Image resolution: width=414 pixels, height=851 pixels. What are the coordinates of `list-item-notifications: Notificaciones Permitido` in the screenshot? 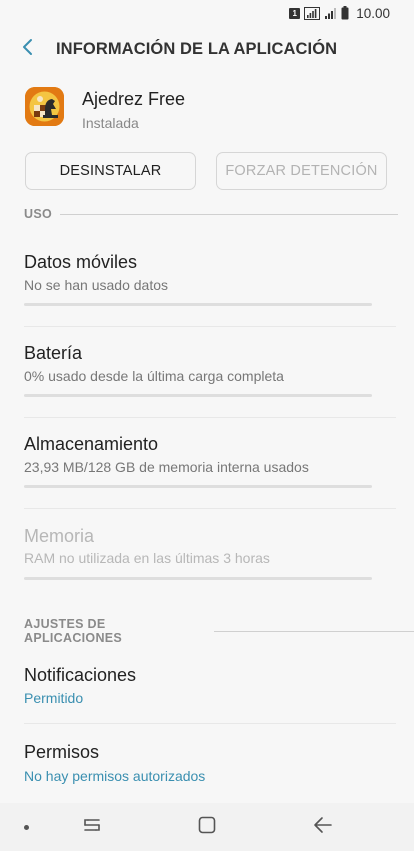 It's located at (207, 685).